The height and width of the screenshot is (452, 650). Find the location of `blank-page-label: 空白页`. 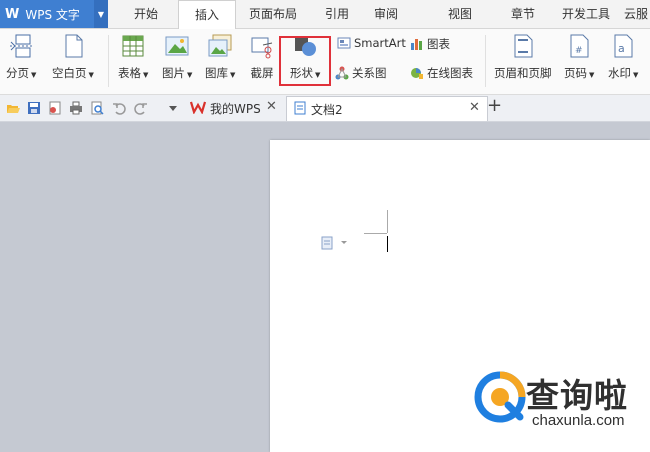

blank-page-label: 空白页 is located at coordinates (69, 73).